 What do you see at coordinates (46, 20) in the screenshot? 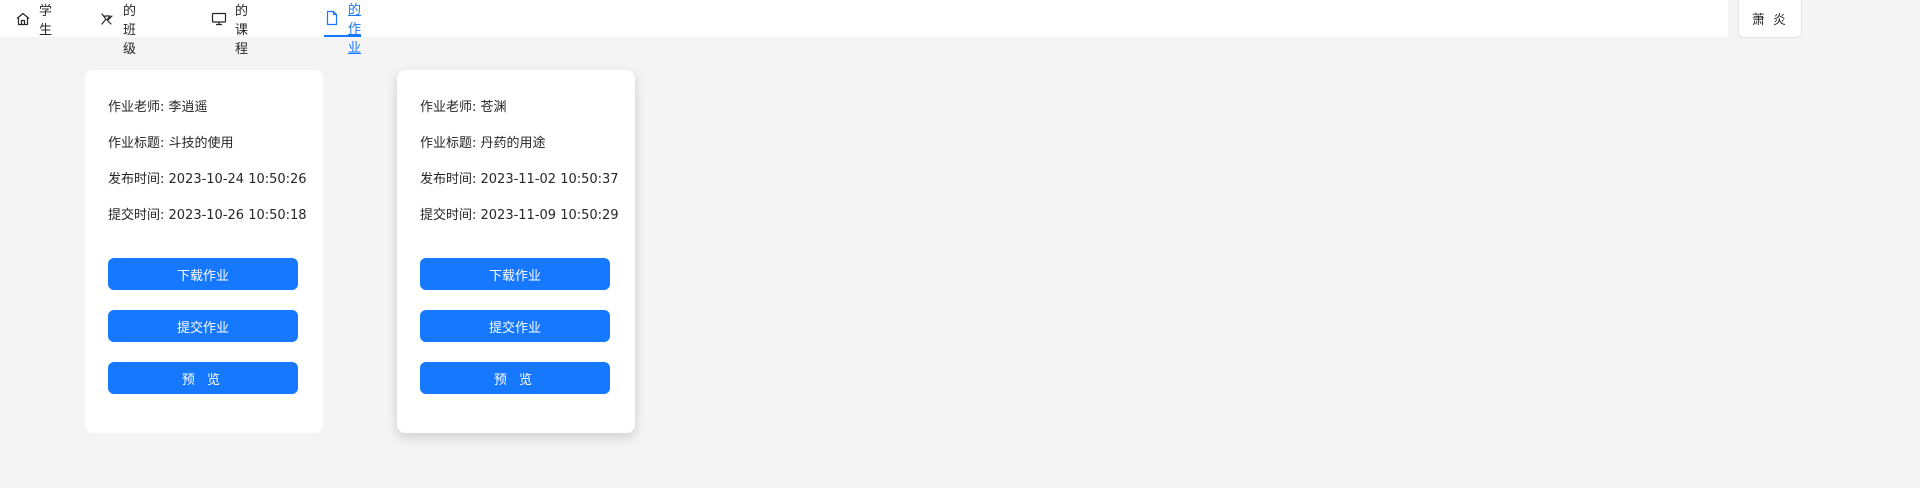
I see `nav-item-student-label: 学生` at bounding box center [46, 20].